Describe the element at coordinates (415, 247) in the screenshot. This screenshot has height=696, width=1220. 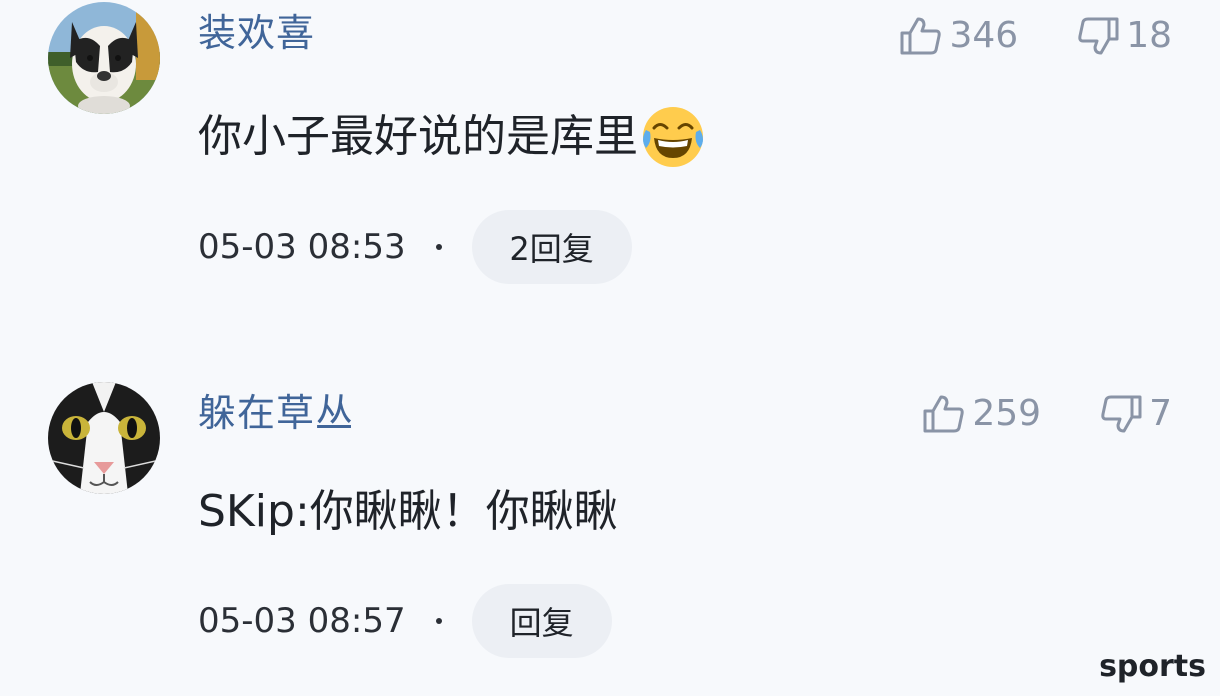
I see `comment-meta: 05-03 08:53 2回复` at that location.